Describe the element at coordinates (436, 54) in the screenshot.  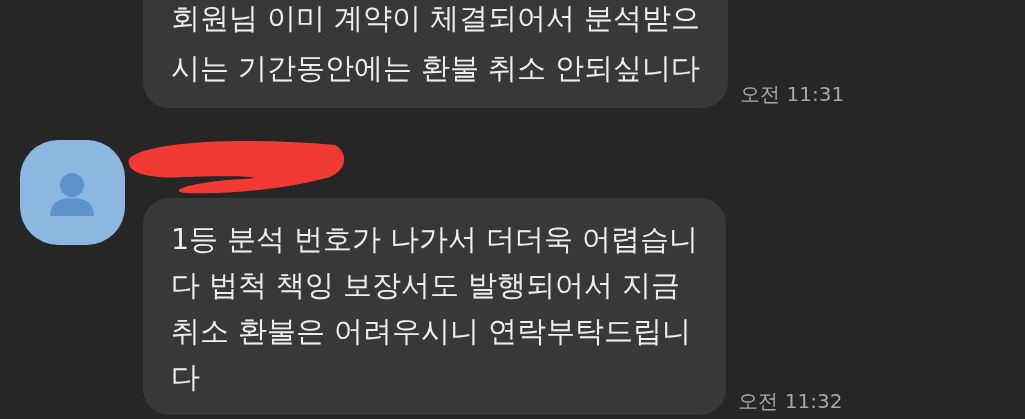
I see `message-bubble: 회원님 이미 계약이 체결되어서 분석받으 시는 기간동안에는 환불 취소 안되싶니다` at that location.